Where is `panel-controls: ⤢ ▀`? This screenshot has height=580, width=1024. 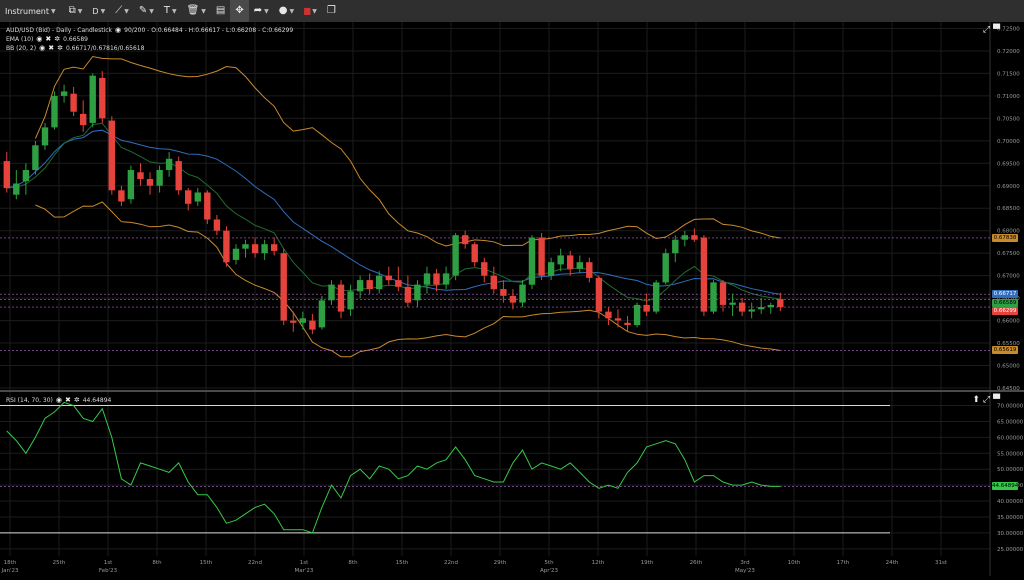
panel-controls: ⤢ ▀ is located at coordinates (991, 30).